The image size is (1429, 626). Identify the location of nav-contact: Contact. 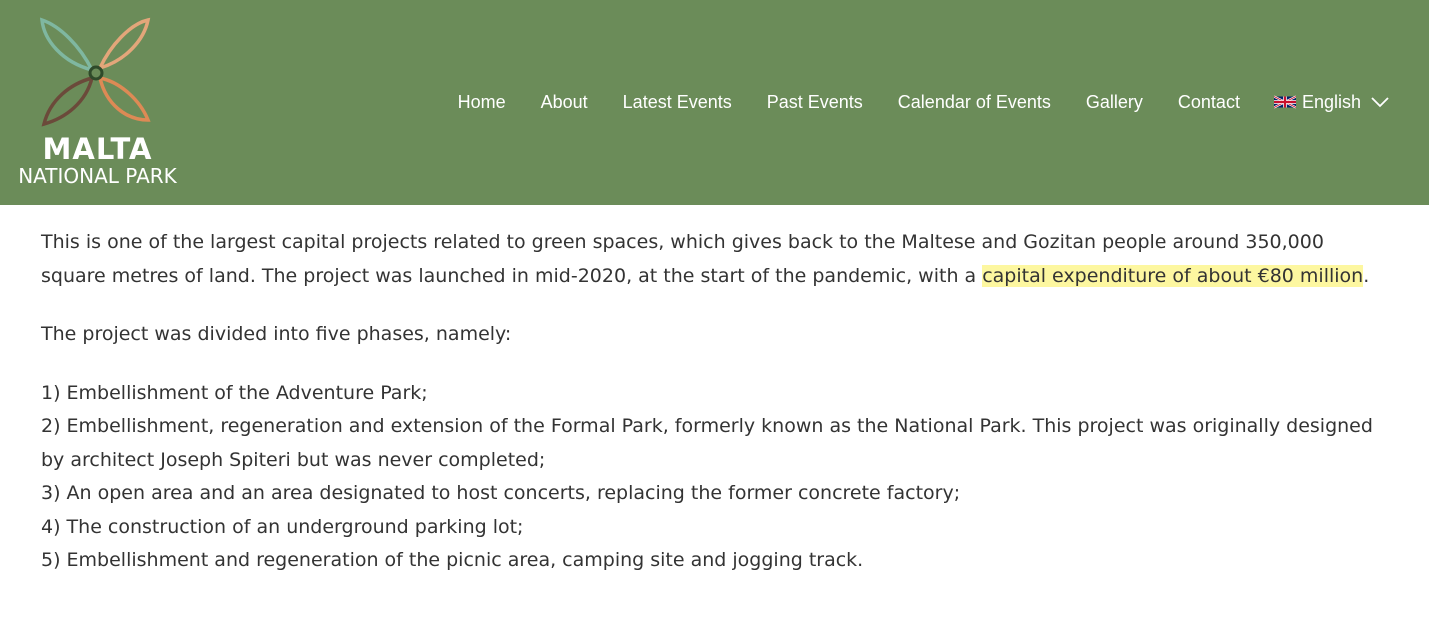
(1209, 102).